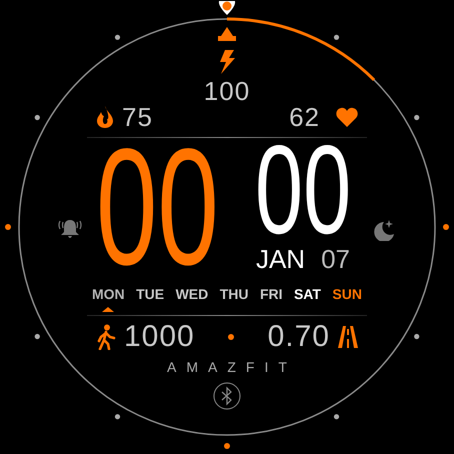 Image resolution: width=454 pixels, height=454 pixels. I want to click on road-icon, so click(348, 337).